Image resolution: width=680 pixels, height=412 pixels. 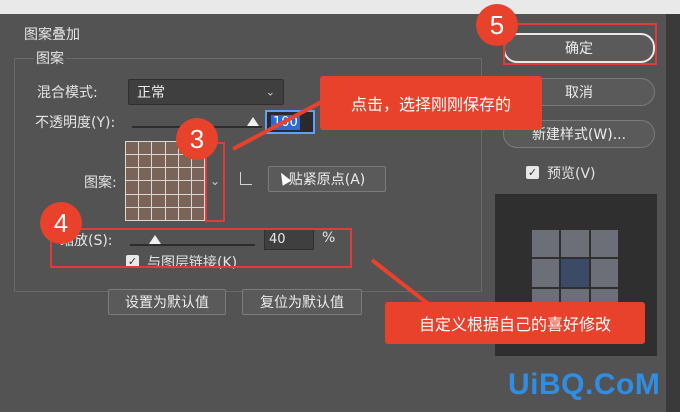 I want to click on checkmark-icon: ✓, so click(x=532, y=172).